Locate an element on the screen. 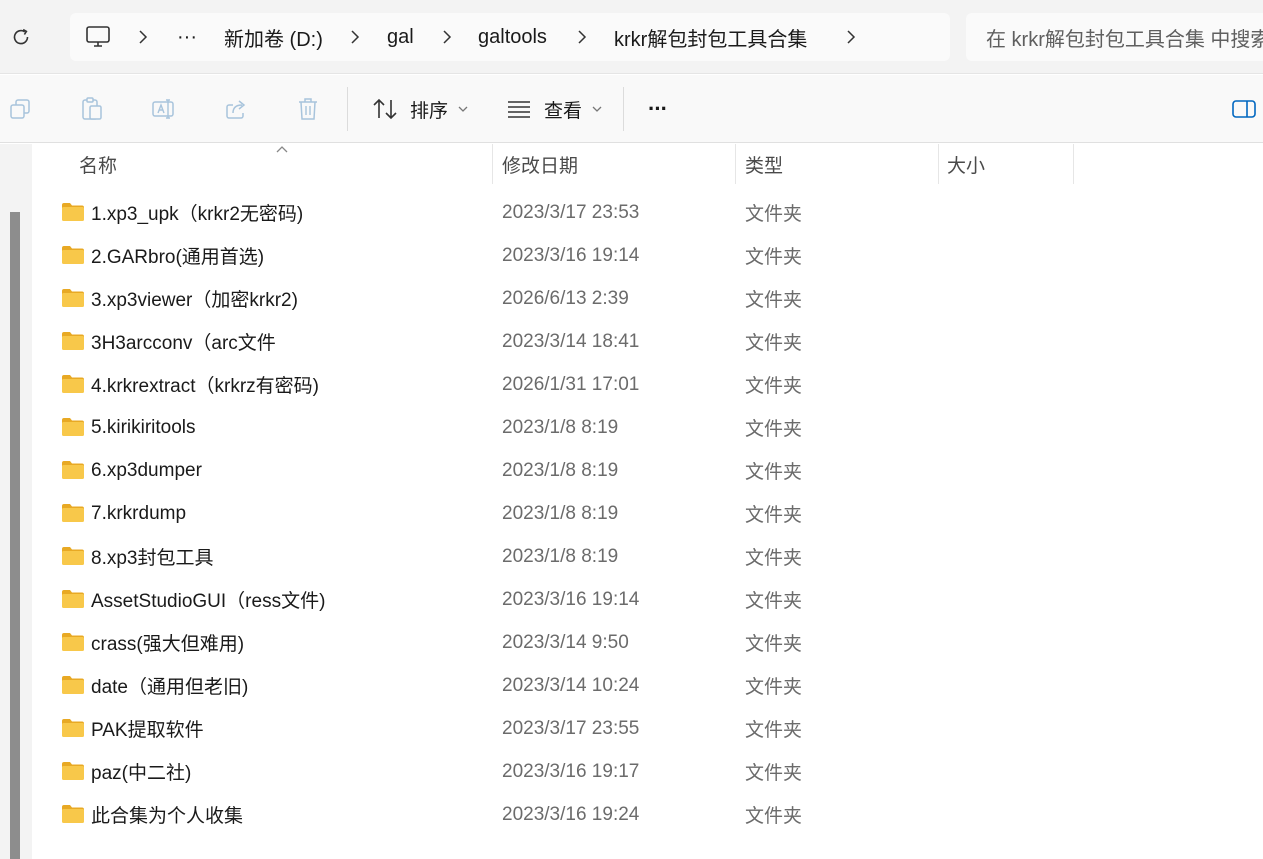 The width and height of the screenshot is (1263, 859). breadcrumb-current-folder: krkr解包封包工具合集 is located at coordinates (710, 37).